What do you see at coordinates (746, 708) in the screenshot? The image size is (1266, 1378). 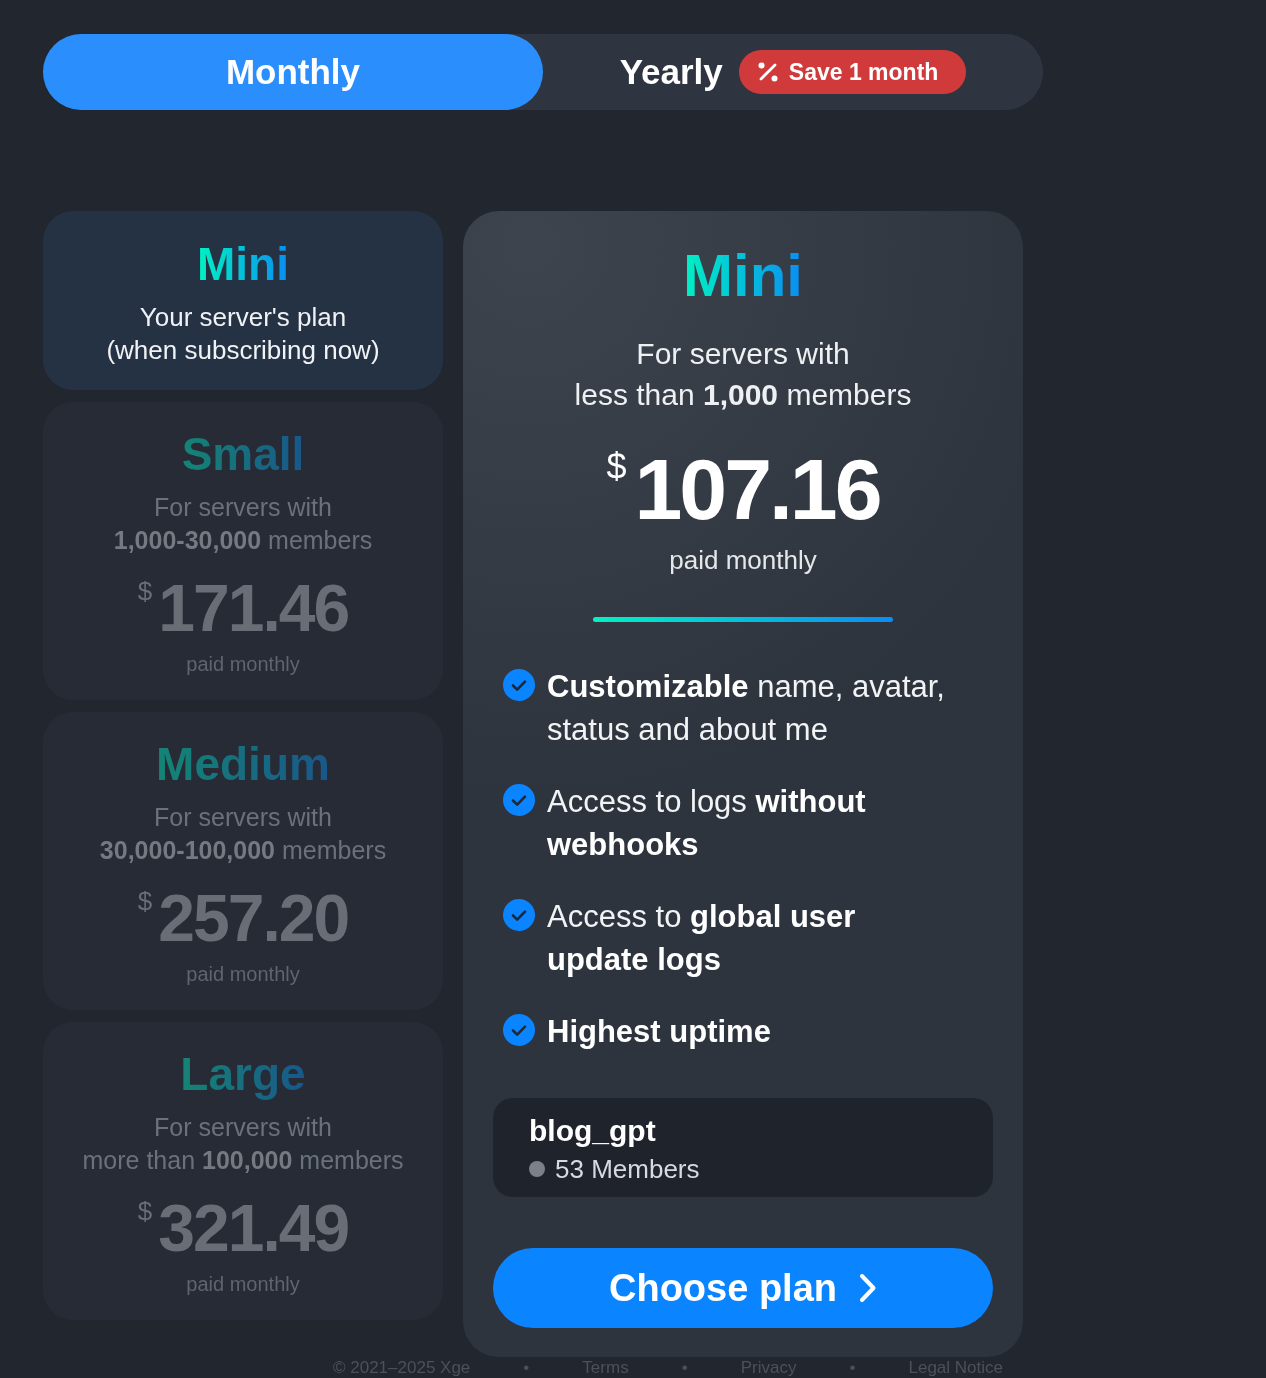 I see `feature-text: Customizable name, avatar, status and about me` at bounding box center [746, 708].